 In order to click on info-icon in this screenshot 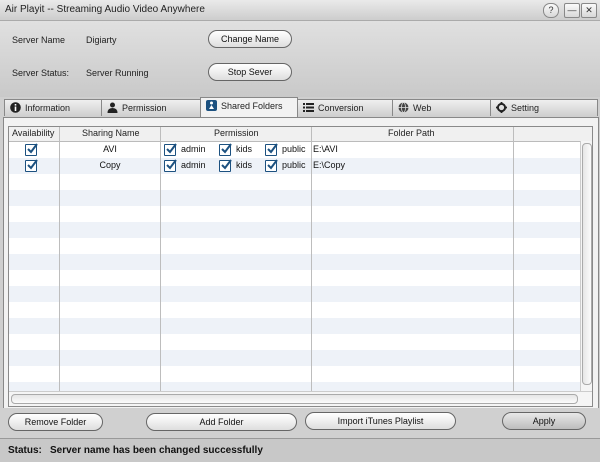, I will do `click(15, 107)`.